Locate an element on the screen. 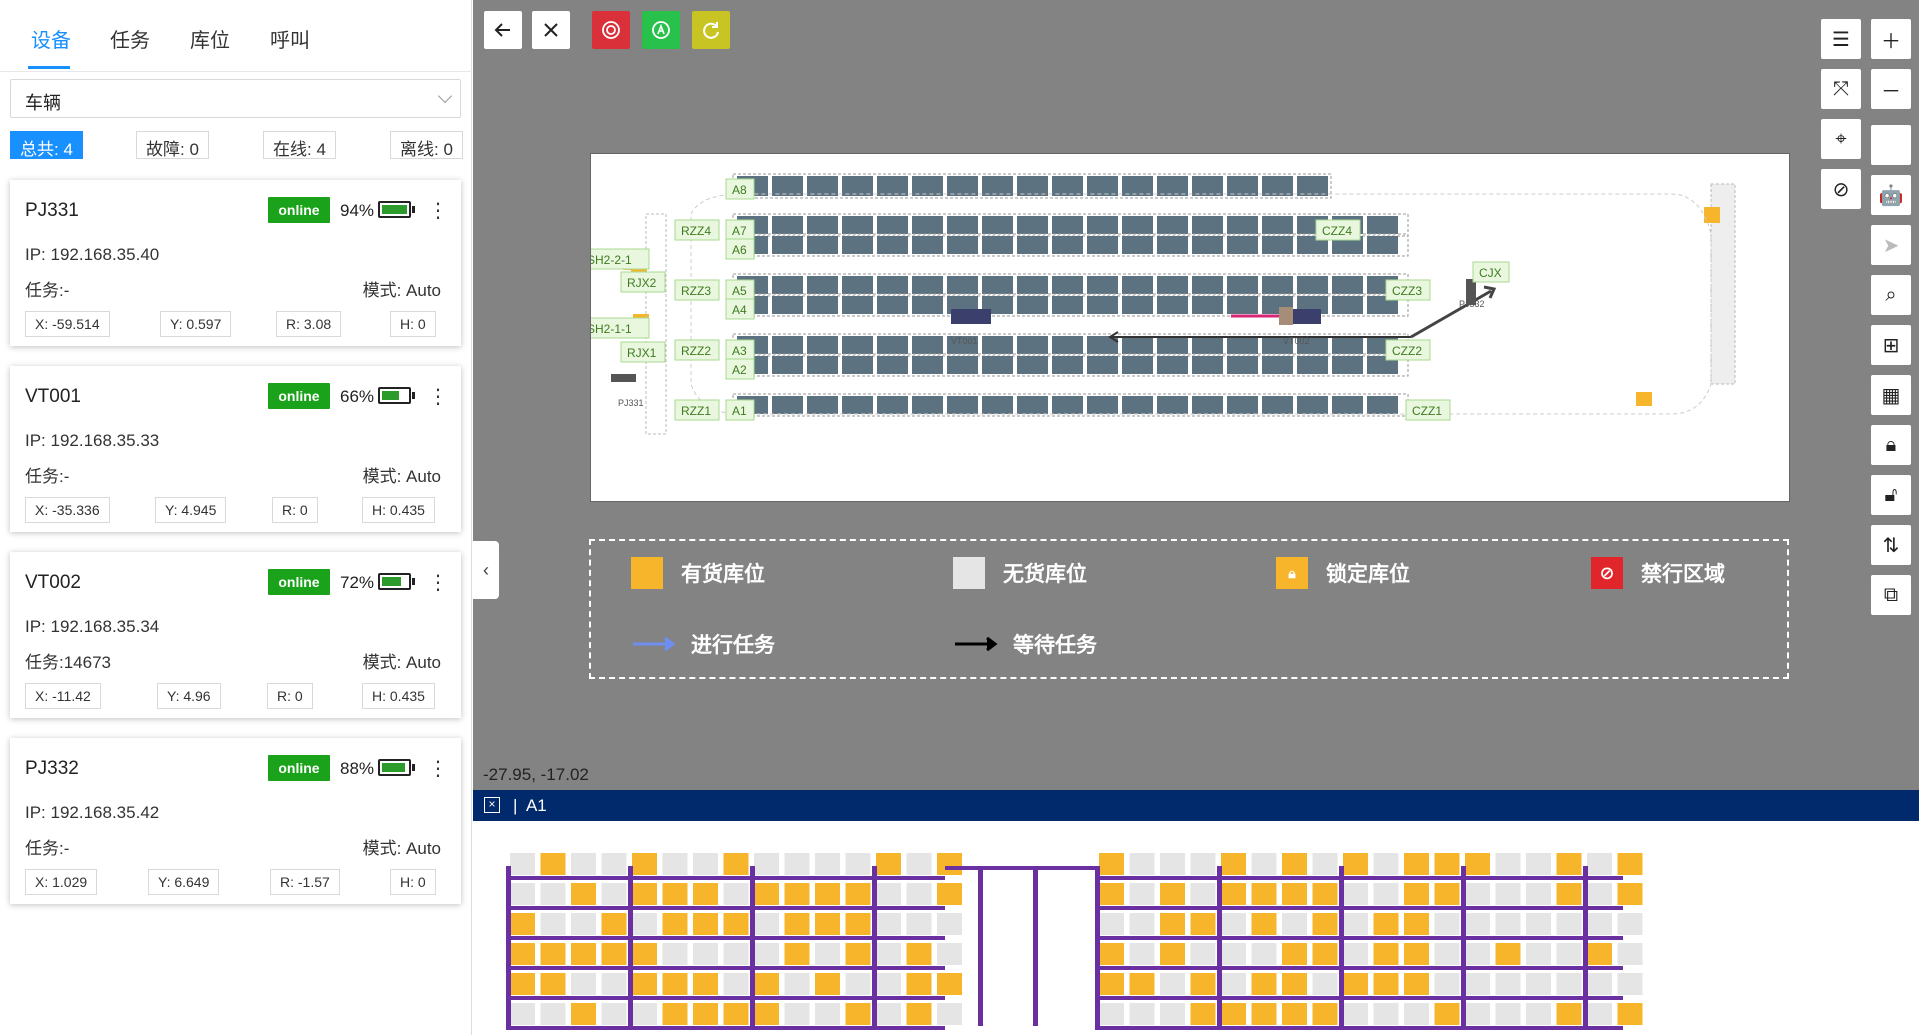 The height and width of the screenshot is (1035, 1919). crosshair-off-icon: ⊘ is located at coordinates (1841, 189).